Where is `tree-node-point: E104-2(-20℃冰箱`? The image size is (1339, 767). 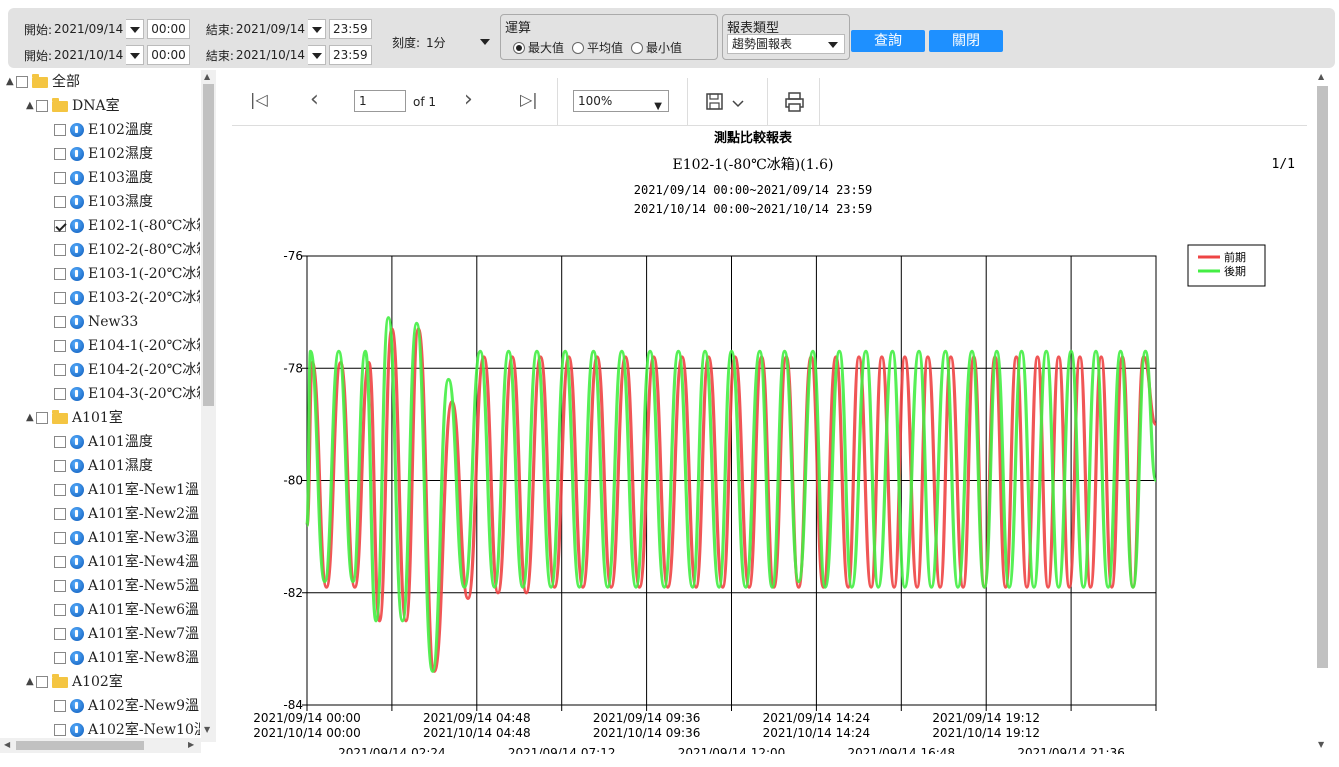
tree-node-point: E104-2(-20℃冰箱 is located at coordinates (127, 370).